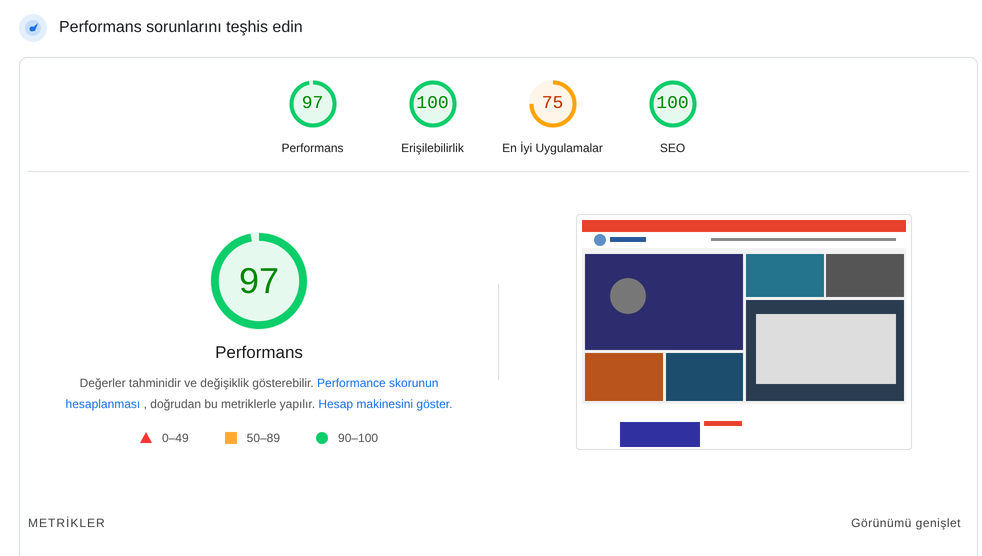 This screenshot has height=556, width=982. Describe the element at coordinates (263, 437) in the screenshot. I see `legend-range: 50–89` at that location.